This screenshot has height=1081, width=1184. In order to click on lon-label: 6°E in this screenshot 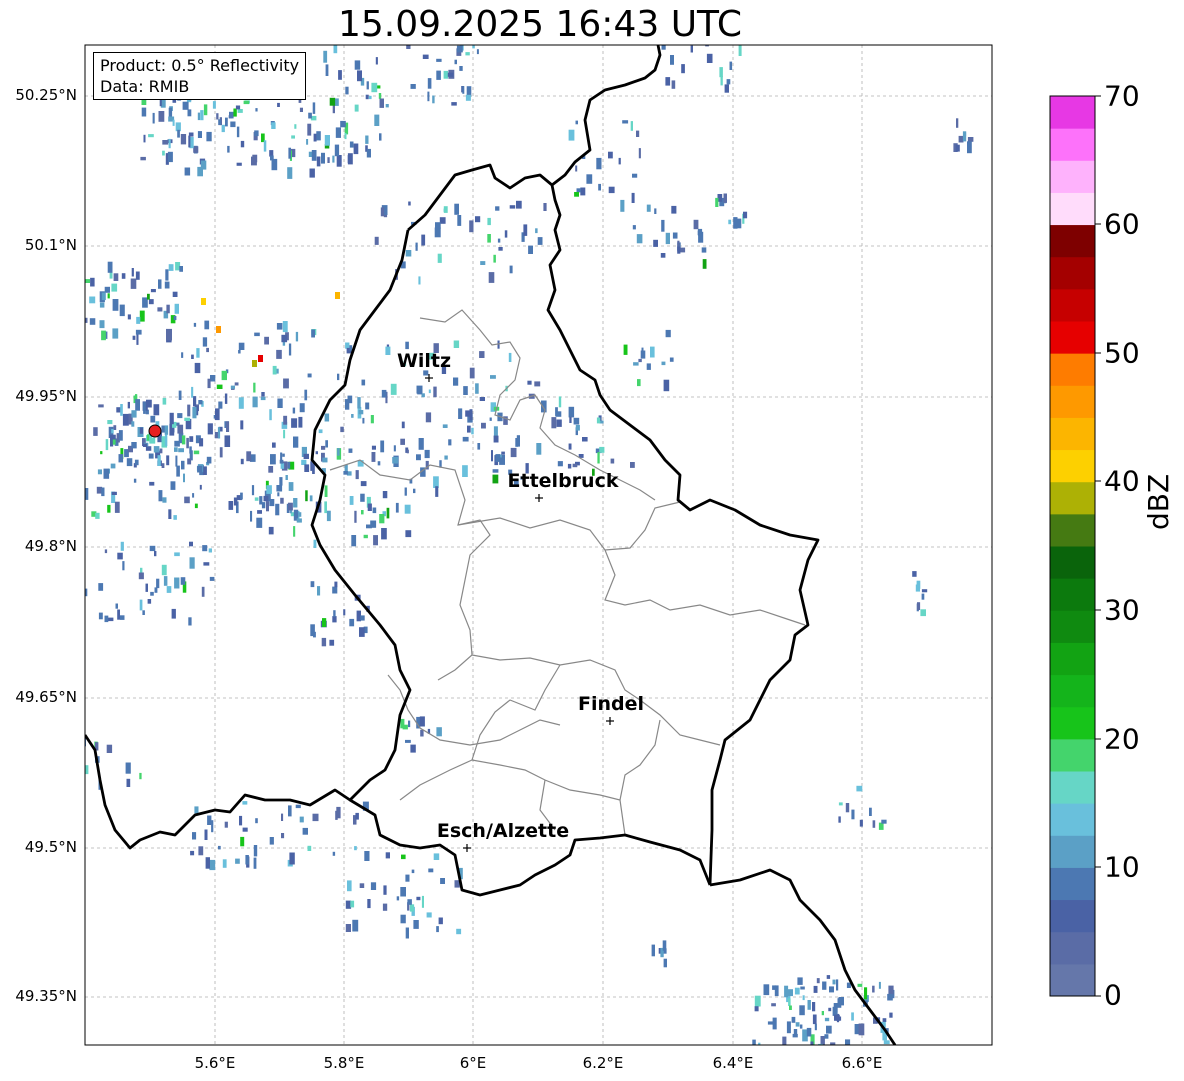, I will do `click(473, 1063)`.